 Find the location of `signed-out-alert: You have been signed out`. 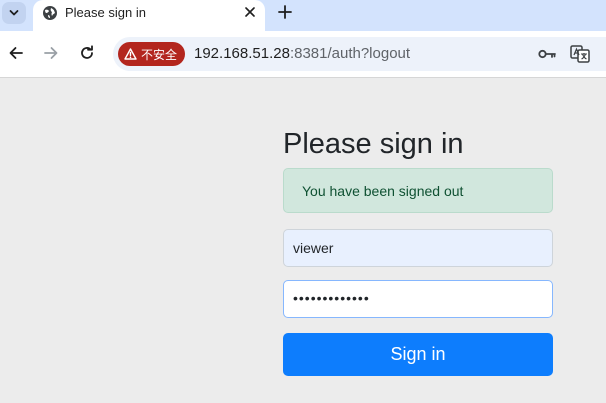

signed-out-alert: You have been signed out is located at coordinates (418, 190).